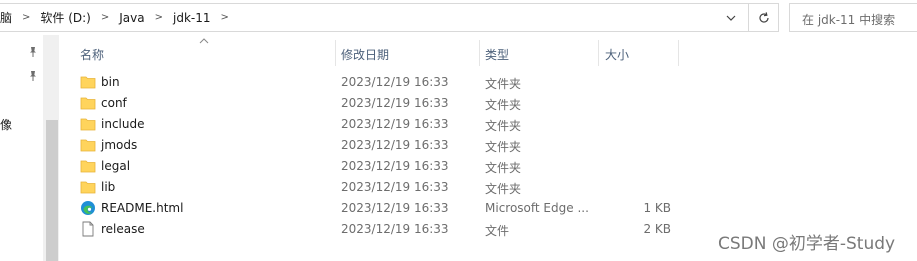 The width and height of the screenshot is (917, 261). Describe the element at coordinates (88, 208) in the screenshot. I see `edge-icon` at that location.